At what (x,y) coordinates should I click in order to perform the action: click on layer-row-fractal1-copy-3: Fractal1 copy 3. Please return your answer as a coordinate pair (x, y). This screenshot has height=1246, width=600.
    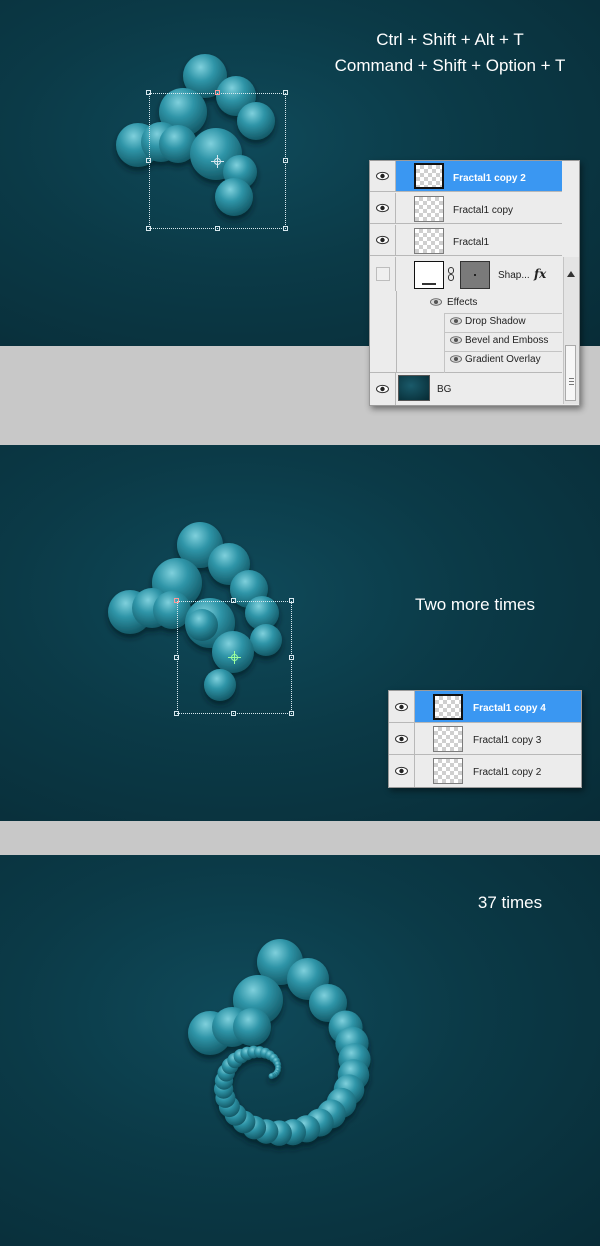
    Looking at the image, I should click on (485, 739).